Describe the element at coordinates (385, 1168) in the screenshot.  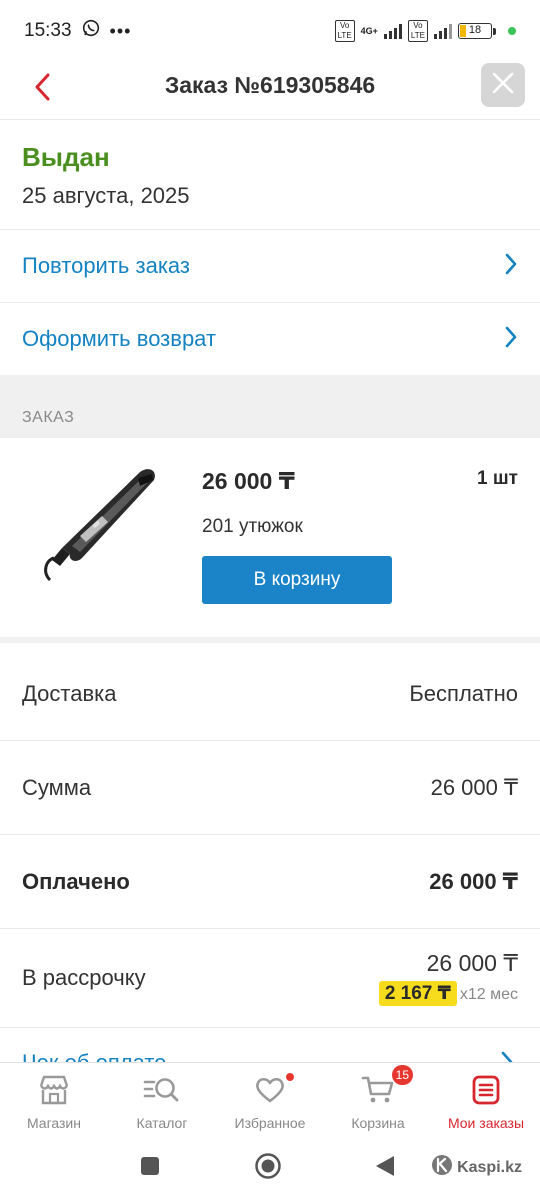
I see `back-nav-button` at that location.